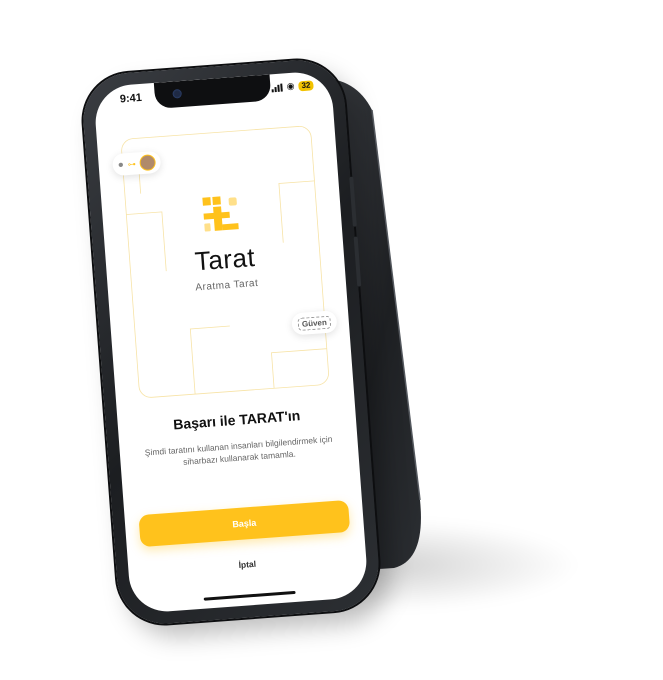 This screenshot has width=663, height=680. What do you see at coordinates (131, 98) in the screenshot?
I see `status-time: 9:41` at bounding box center [131, 98].